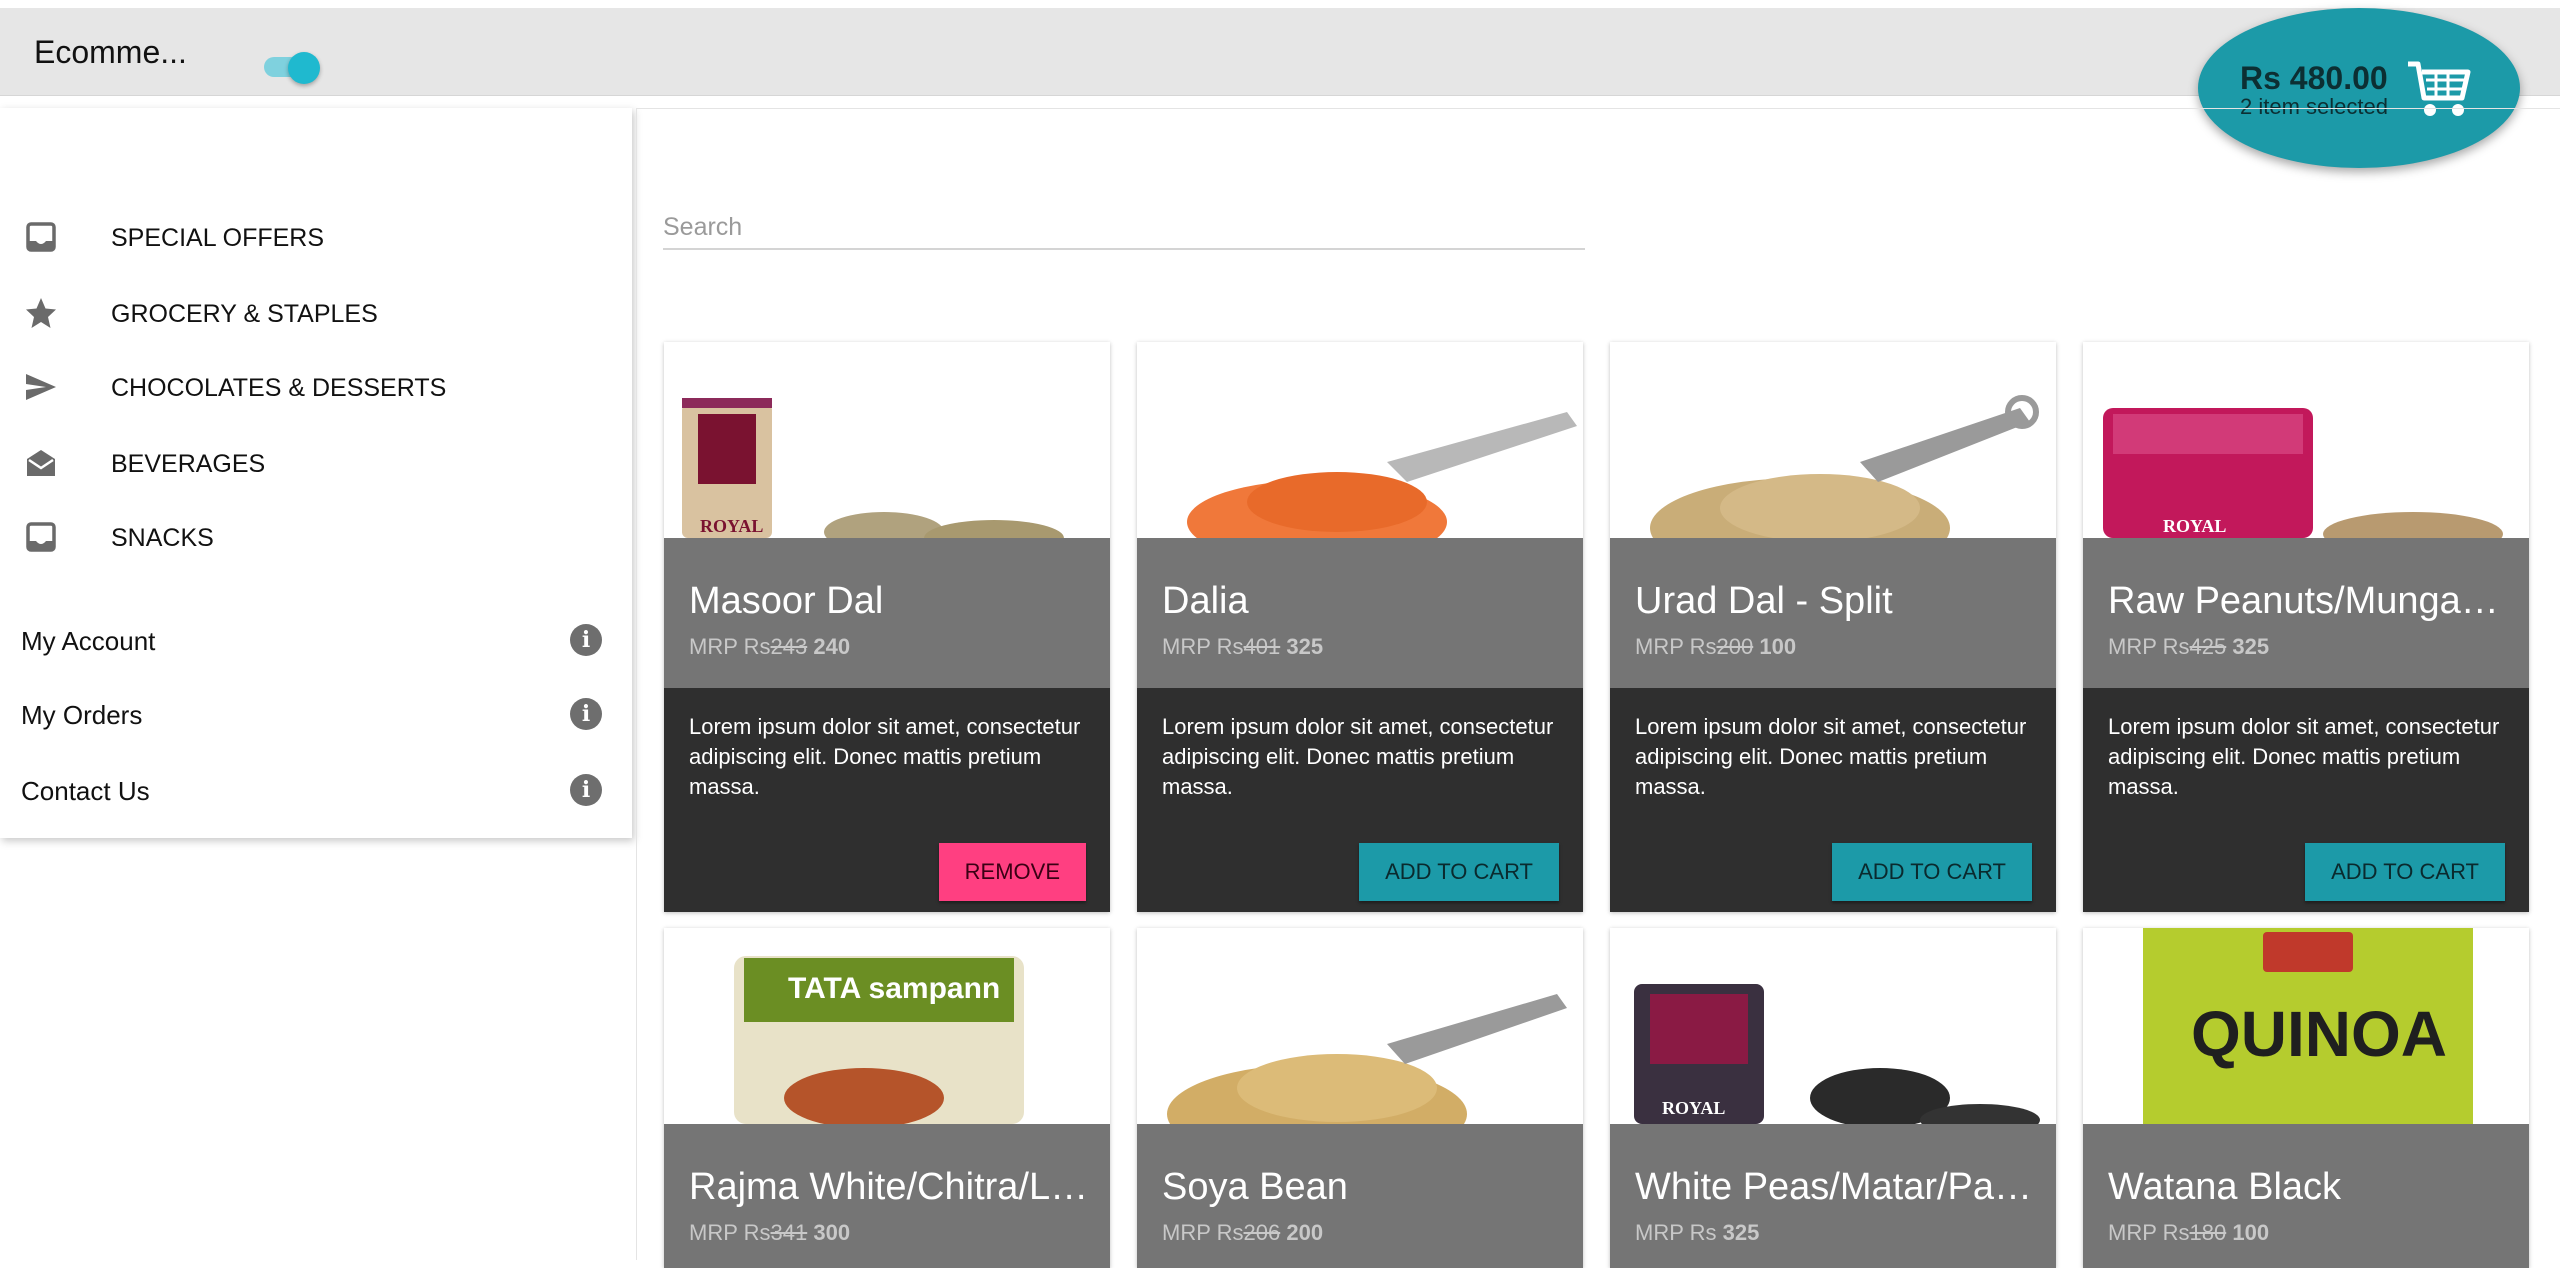 This screenshot has width=2560, height=1268. I want to click on product-price: MRP Rs200 100, so click(1716, 646).